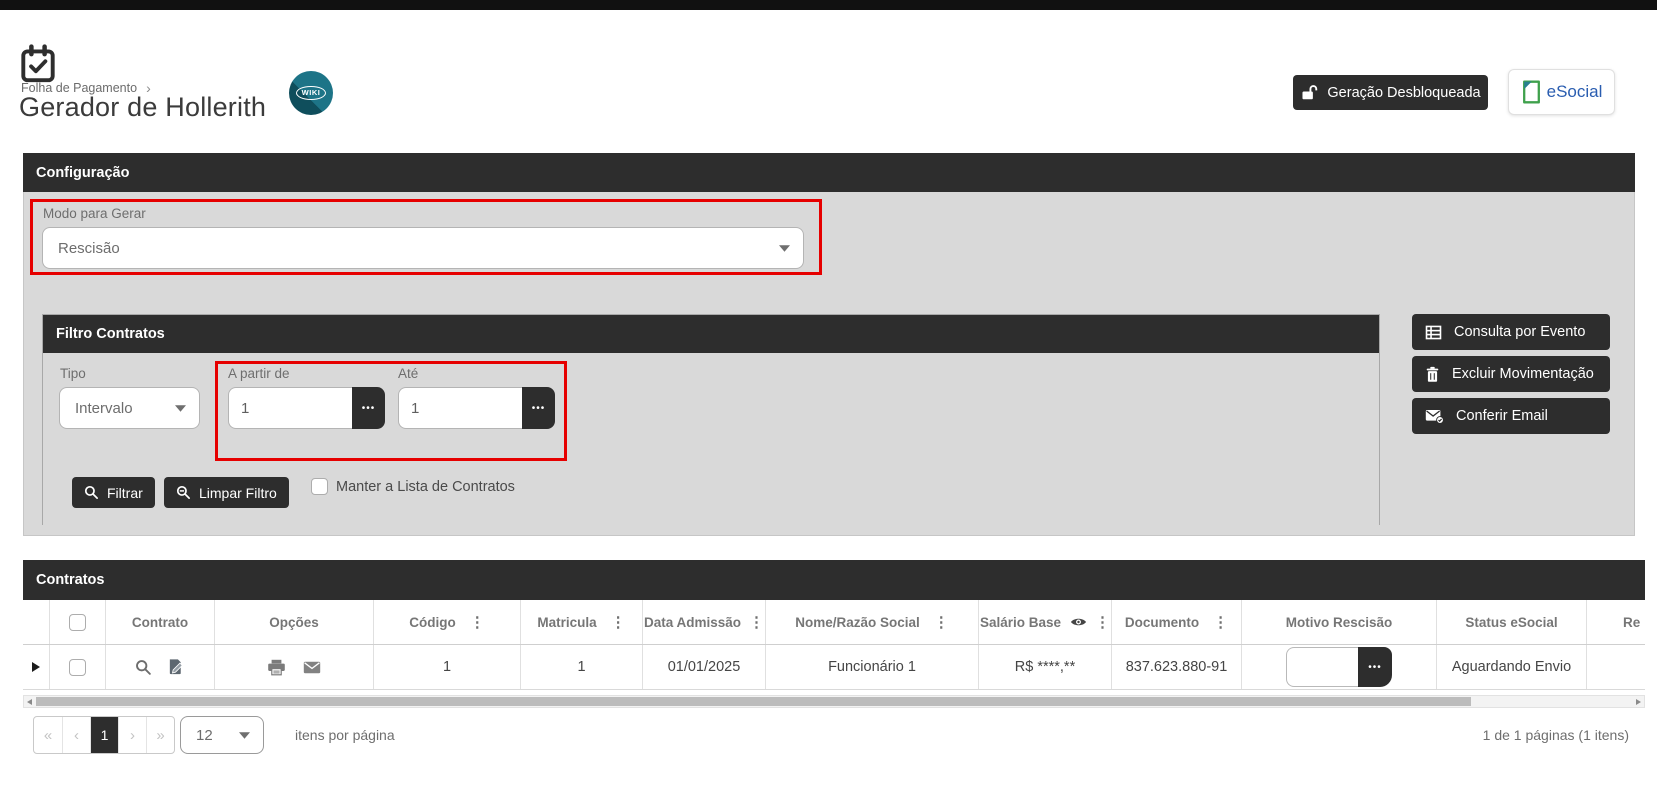  What do you see at coordinates (460, 408) in the screenshot?
I see `ate-input` at bounding box center [460, 408].